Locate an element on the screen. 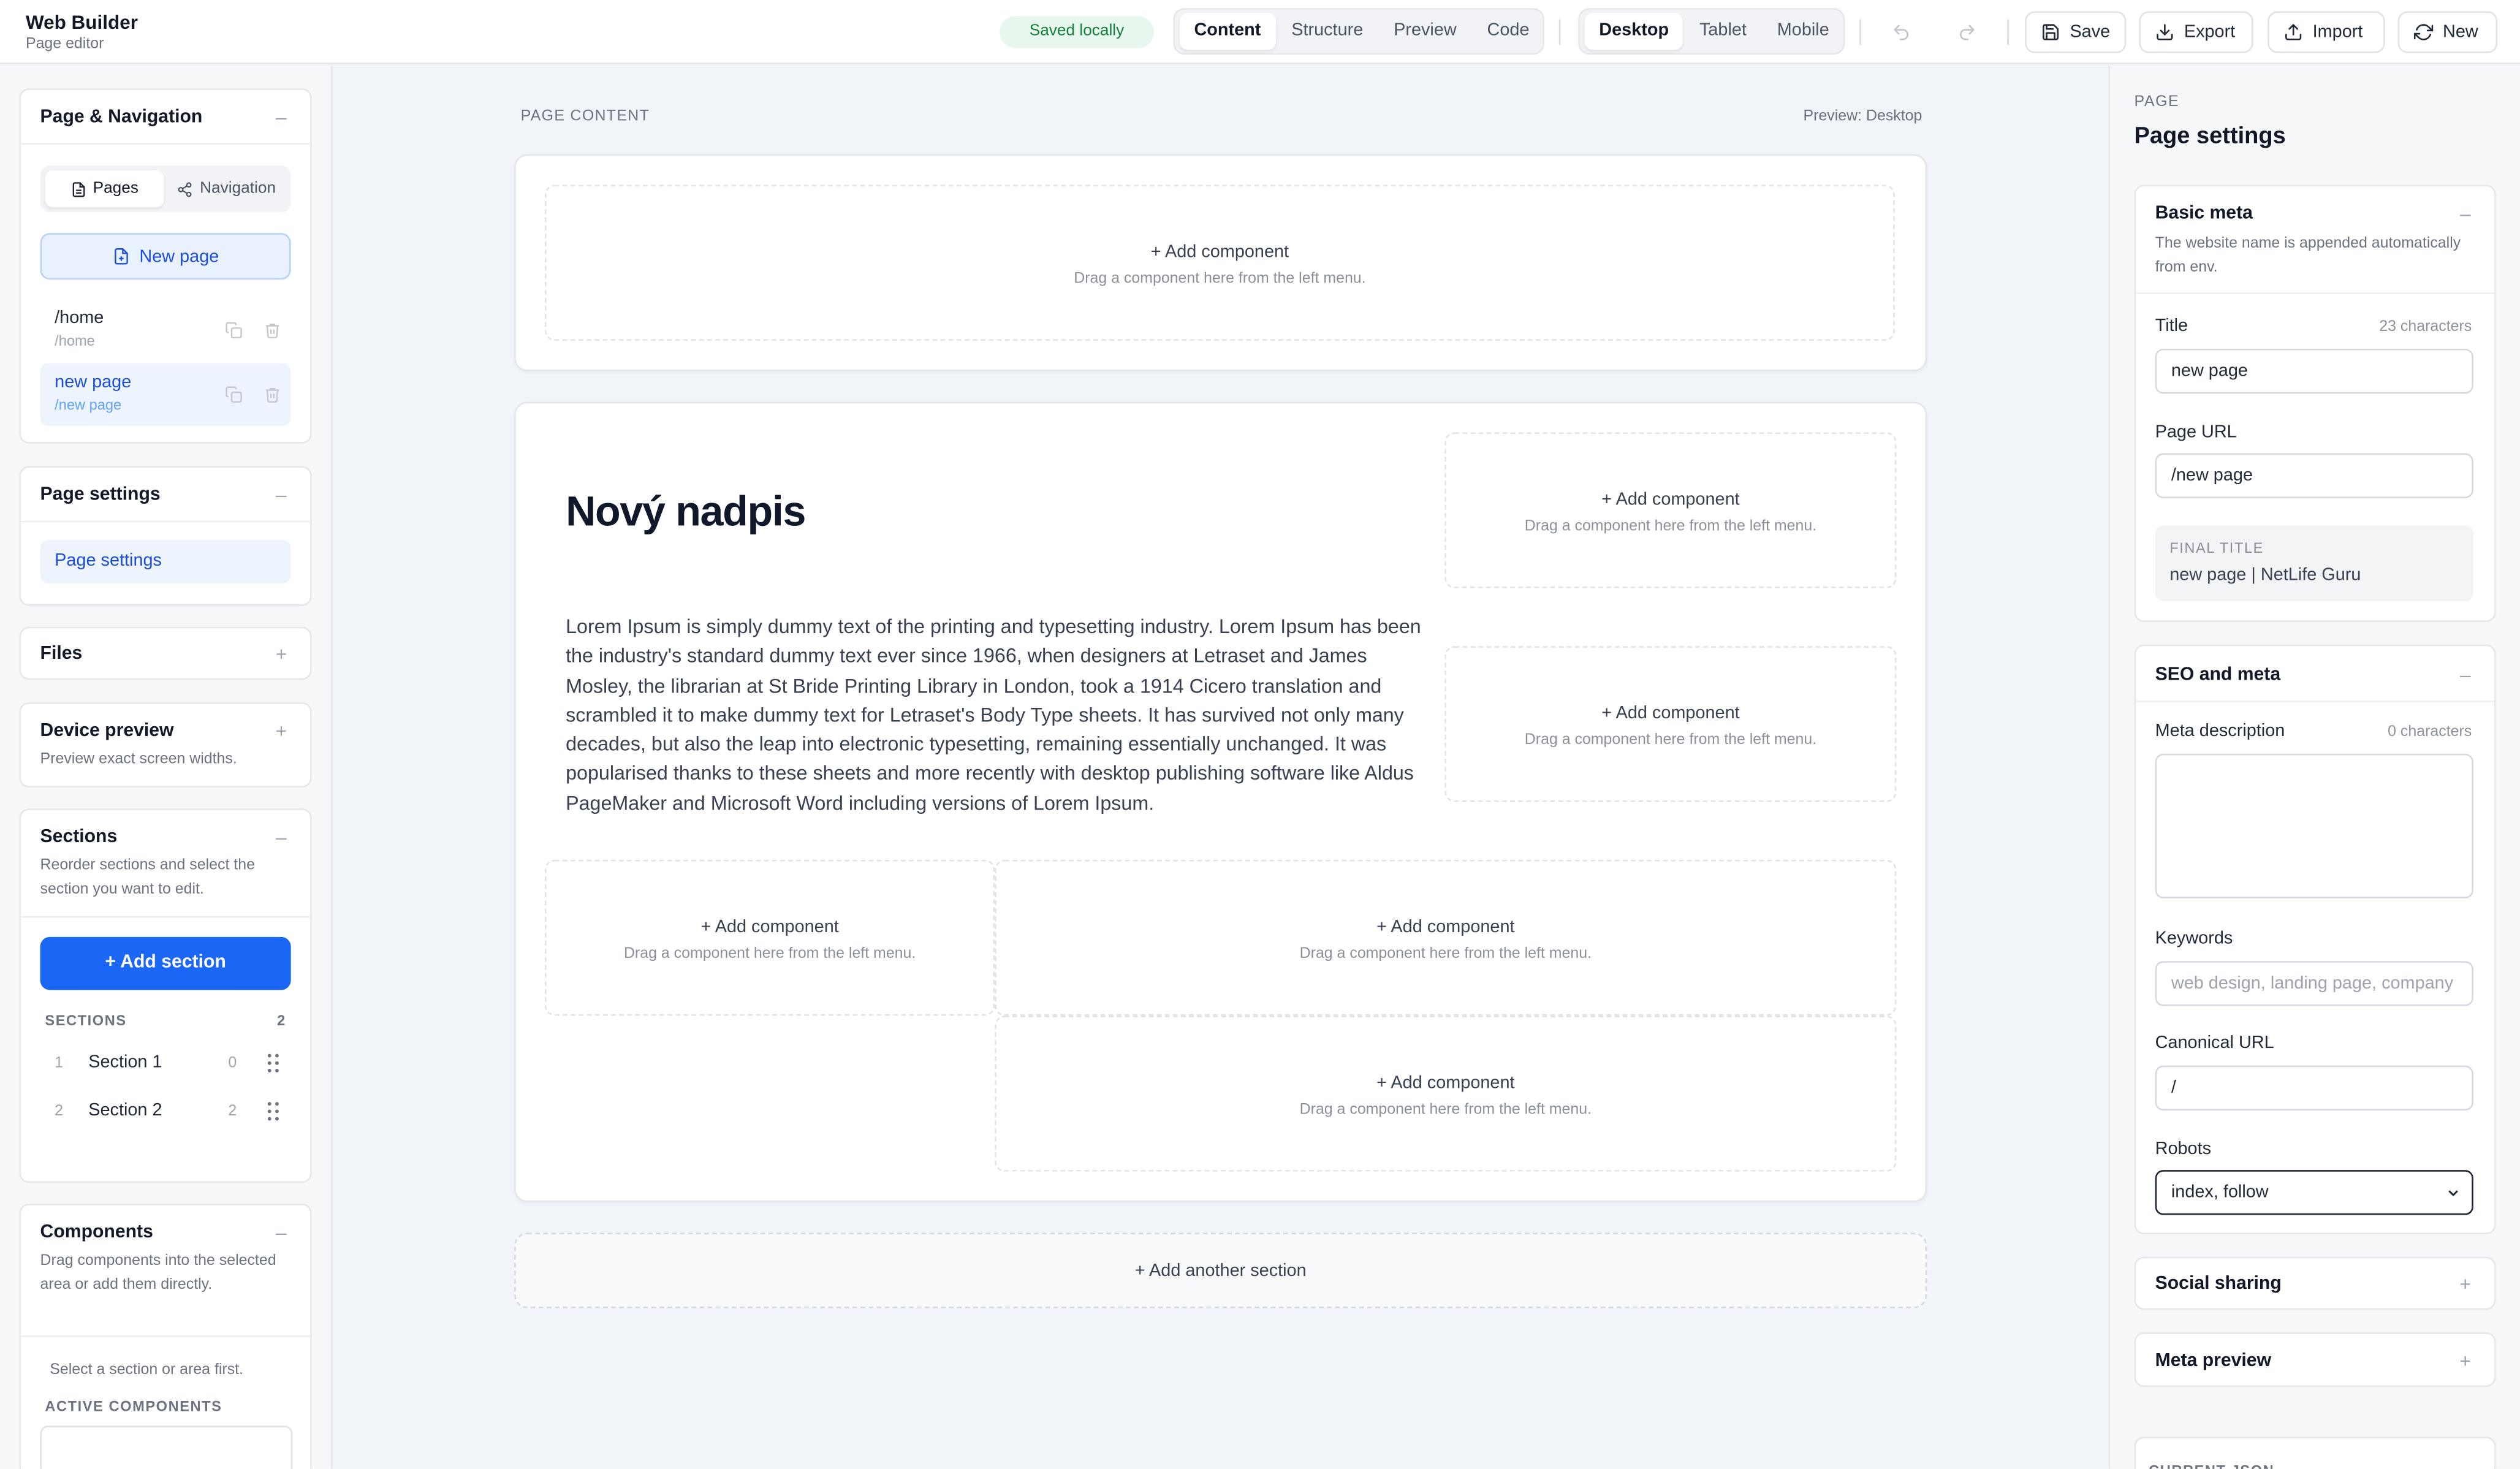 The height and width of the screenshot is (1469, 2520). keywords-input is located at coordinates (2314, 984).